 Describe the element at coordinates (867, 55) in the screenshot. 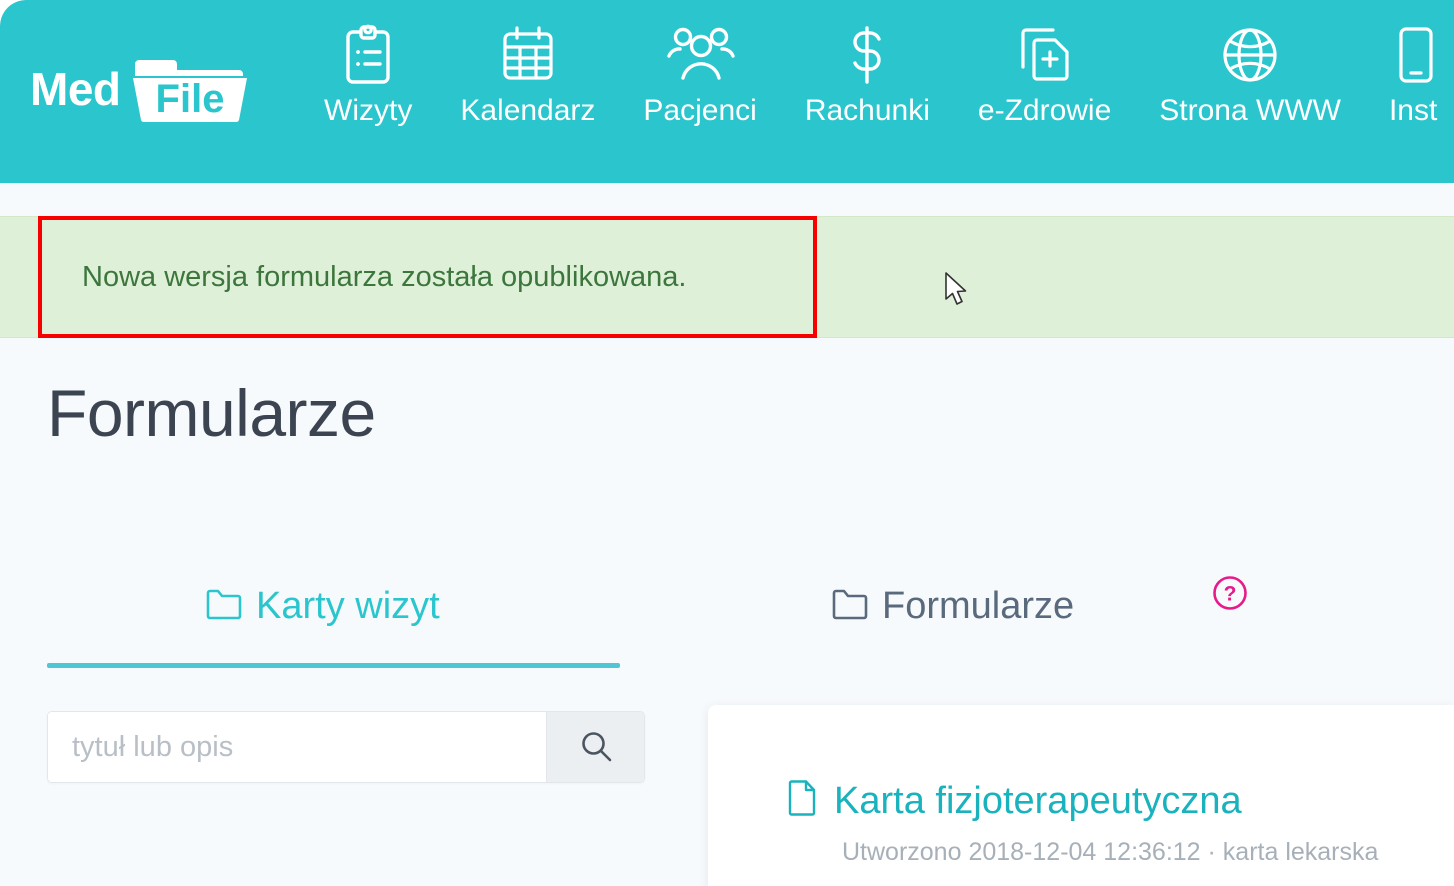

I see `dollar-icon` at that location.